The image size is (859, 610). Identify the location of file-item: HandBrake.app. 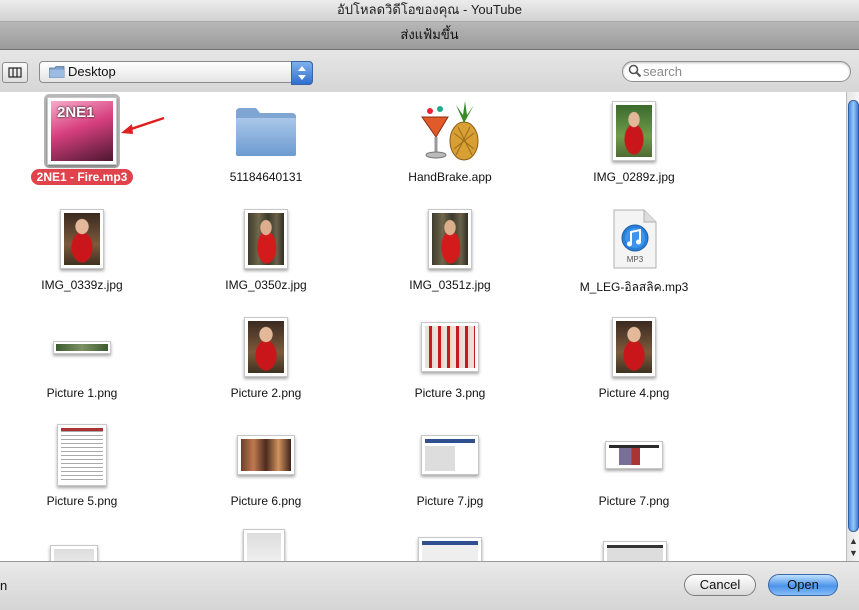
(450, 146).